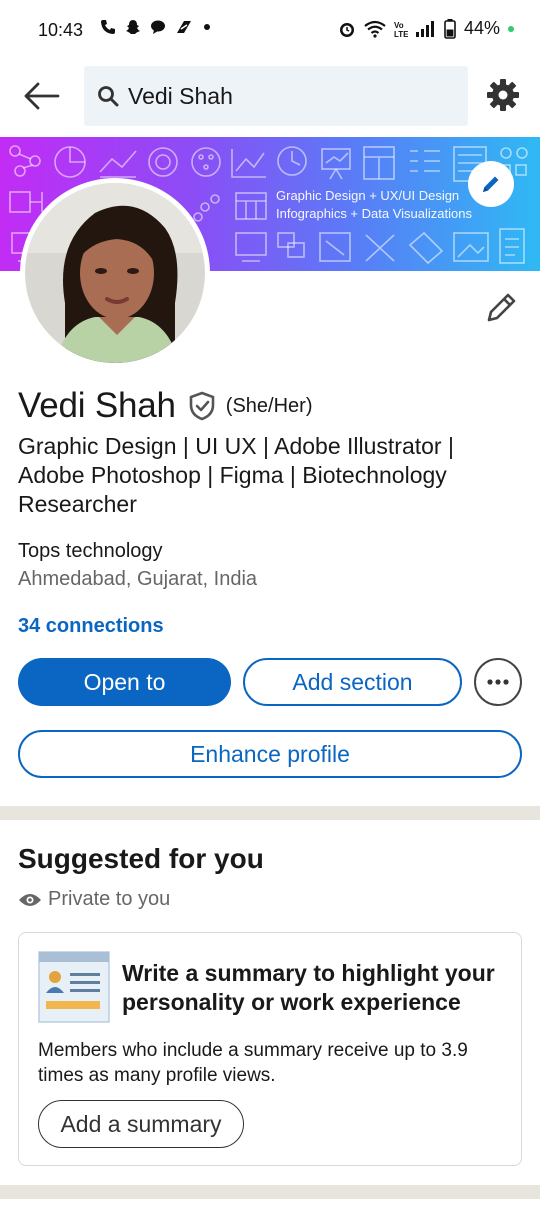  What do you see at coordinates (368, 195) in the screenshot?
I see `banner-line-1: Graphic Design + UX/UI Design` at bounding box center [368, 195].